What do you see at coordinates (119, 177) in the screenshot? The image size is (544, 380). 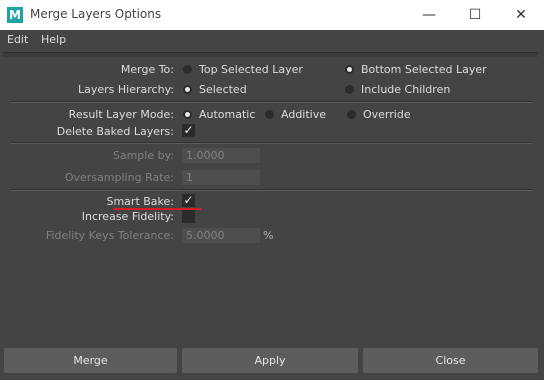 I see `oversampling-rate-label: Oversampling Rate:` at bounding box center [119, 177].